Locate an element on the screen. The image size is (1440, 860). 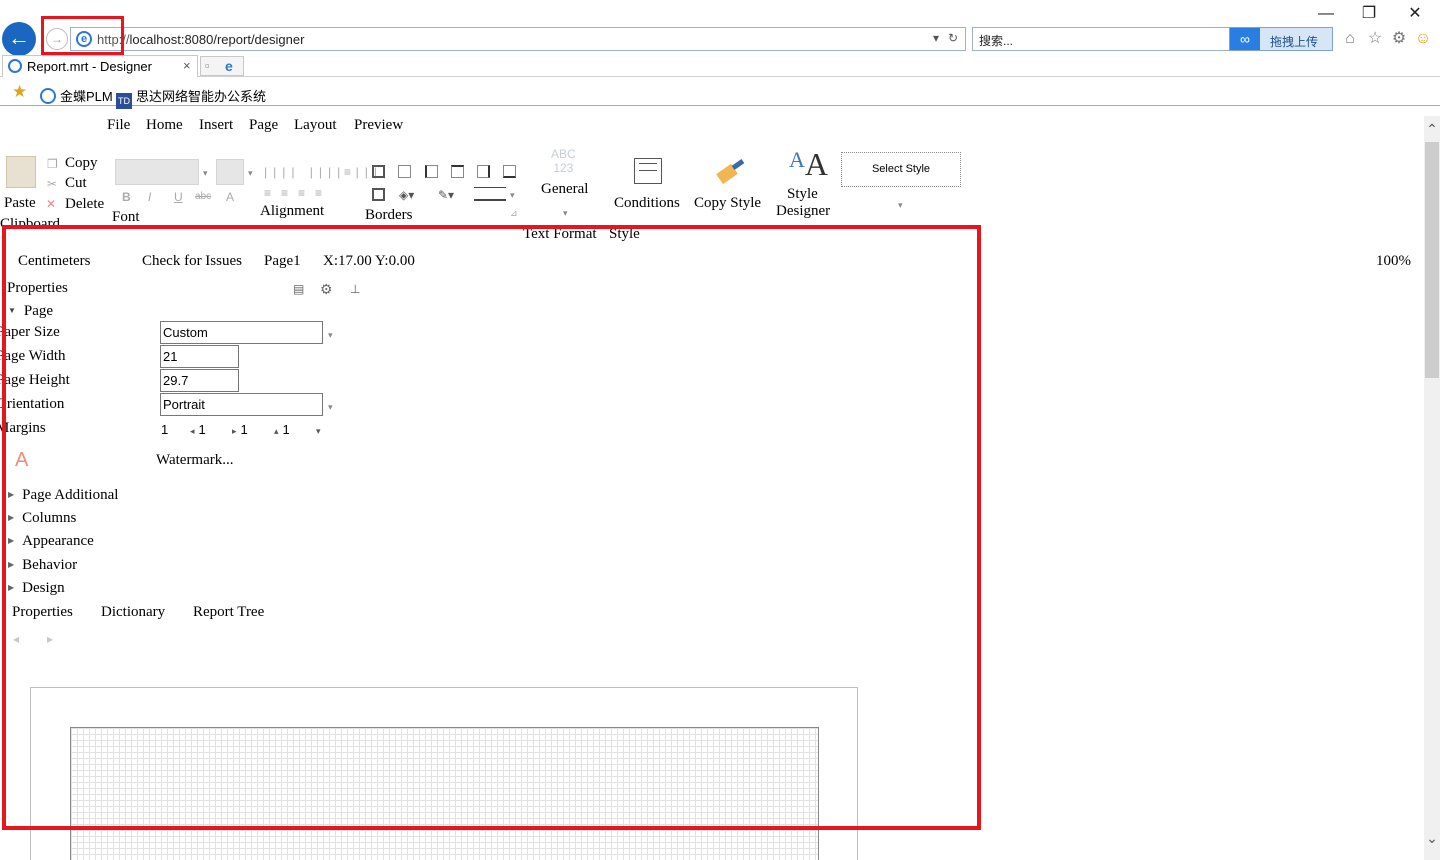
abc-text: ABC is located at coordinates (563, 154).